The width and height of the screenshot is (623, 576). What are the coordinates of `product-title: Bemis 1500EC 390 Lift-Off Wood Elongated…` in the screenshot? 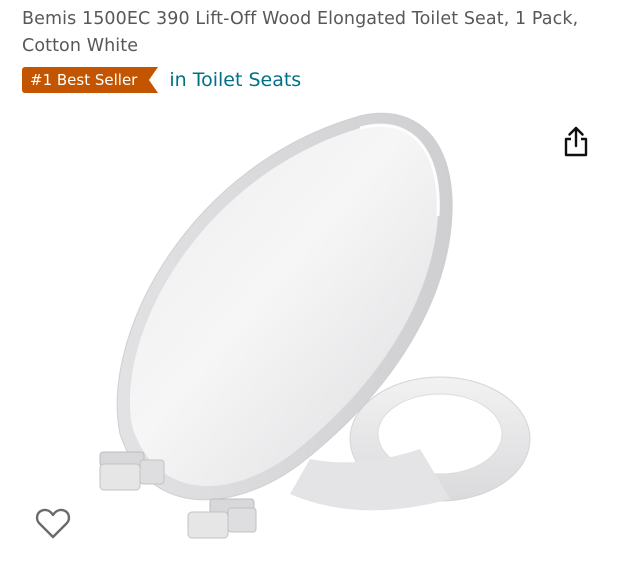 It's located at (300, 32).